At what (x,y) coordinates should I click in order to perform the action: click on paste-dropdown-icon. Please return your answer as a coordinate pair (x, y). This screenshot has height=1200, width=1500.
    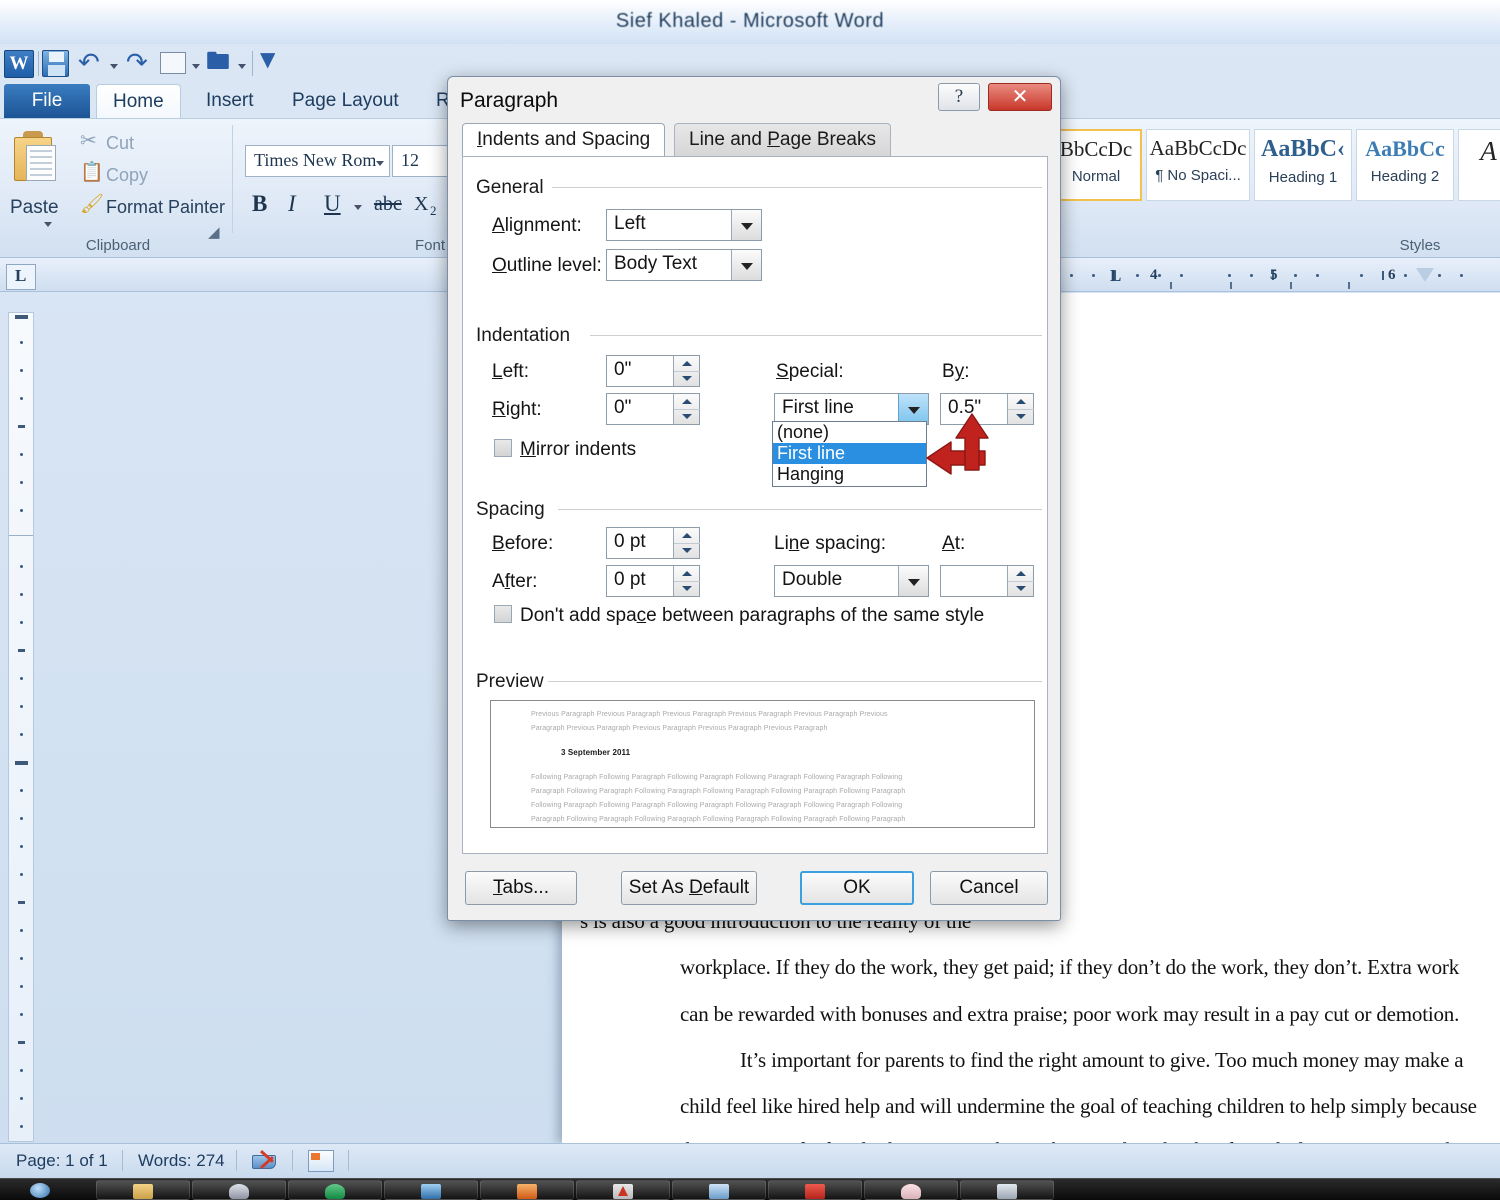
    Looking at the image, I should click on (48, 224).